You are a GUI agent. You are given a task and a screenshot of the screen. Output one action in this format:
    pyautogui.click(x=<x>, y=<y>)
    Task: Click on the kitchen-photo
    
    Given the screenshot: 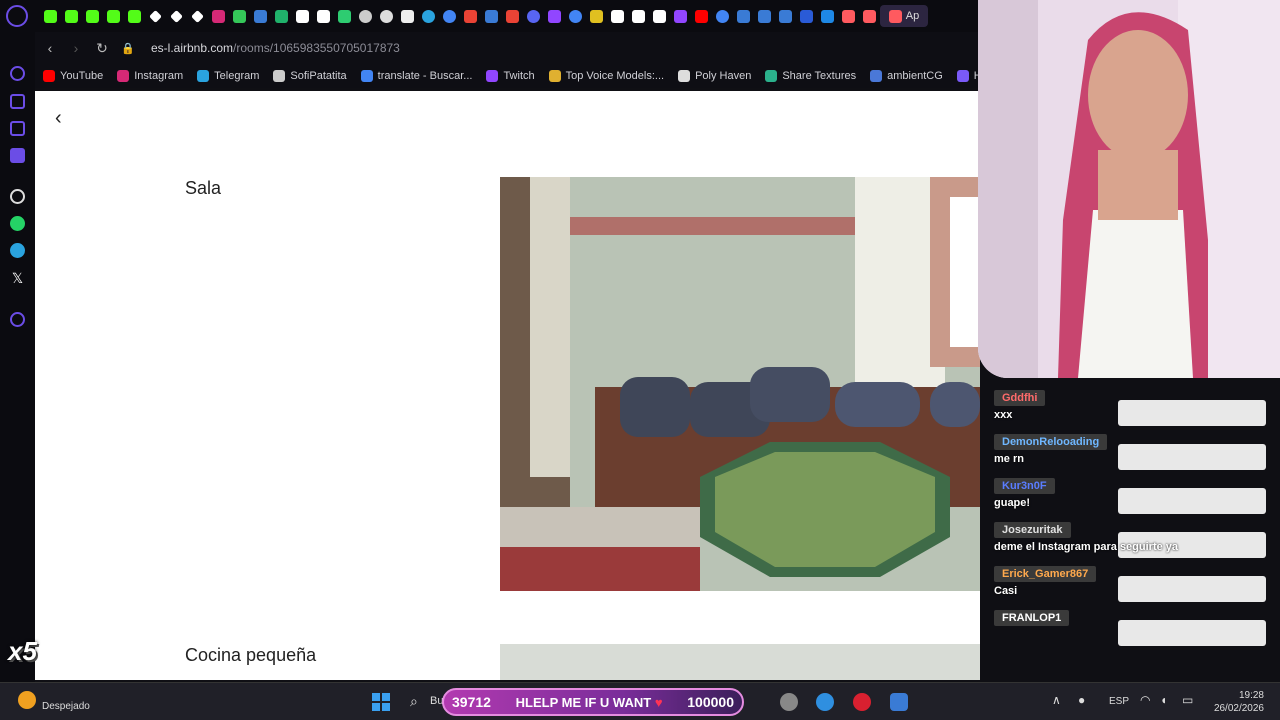 What is the action you would take?
    pyautogui.click(x=740, y=662)
    